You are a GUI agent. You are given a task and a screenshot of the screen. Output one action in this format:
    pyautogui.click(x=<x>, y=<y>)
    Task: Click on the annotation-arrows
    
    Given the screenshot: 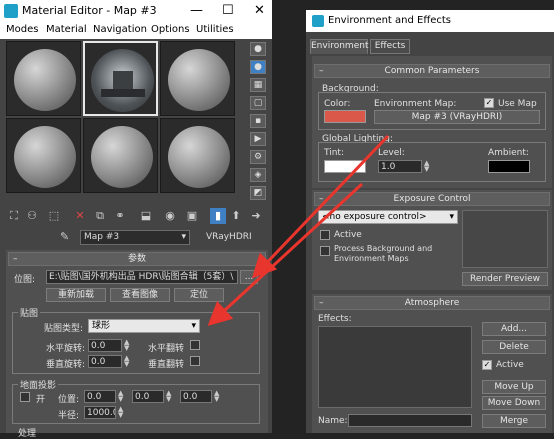 What is the action you would take?
    pyautogui.click(x=298, y=230)
    